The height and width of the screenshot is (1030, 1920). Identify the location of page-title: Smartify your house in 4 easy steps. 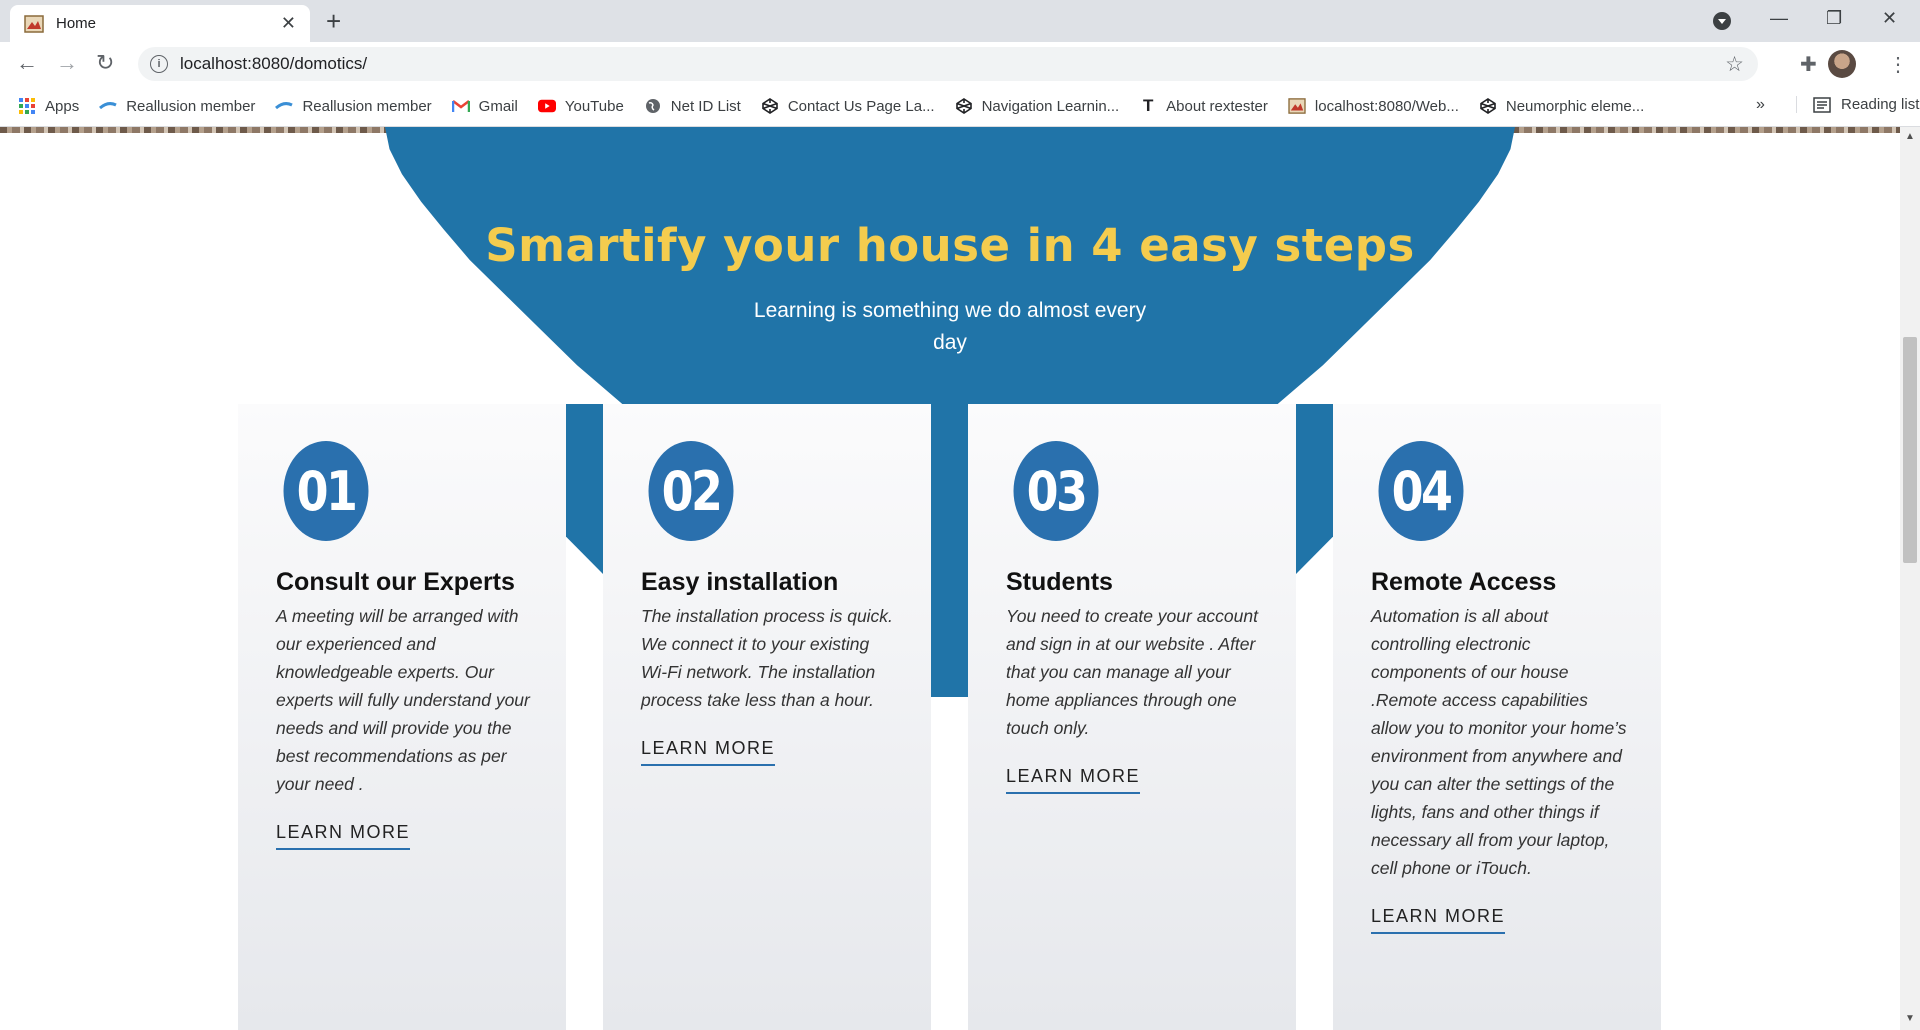
(950, 245).